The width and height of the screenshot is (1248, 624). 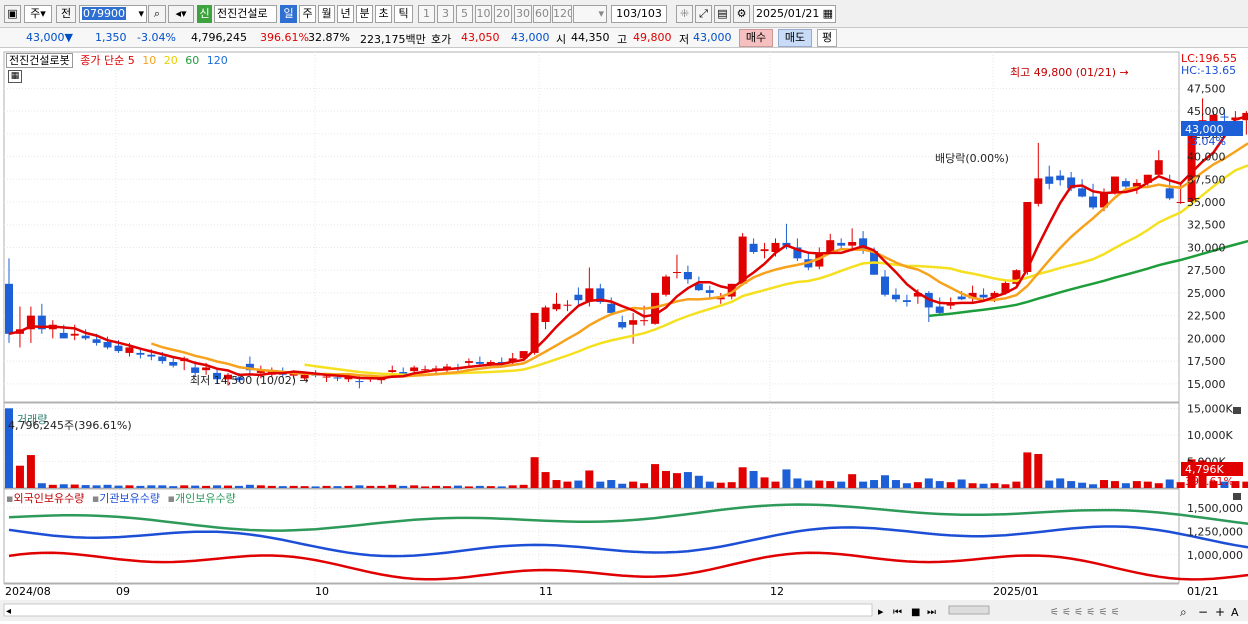 What do you see at coordinates (345, 14) in the screenshot?
I see `period-tab-year: 년` at bounding box center [345, 14].